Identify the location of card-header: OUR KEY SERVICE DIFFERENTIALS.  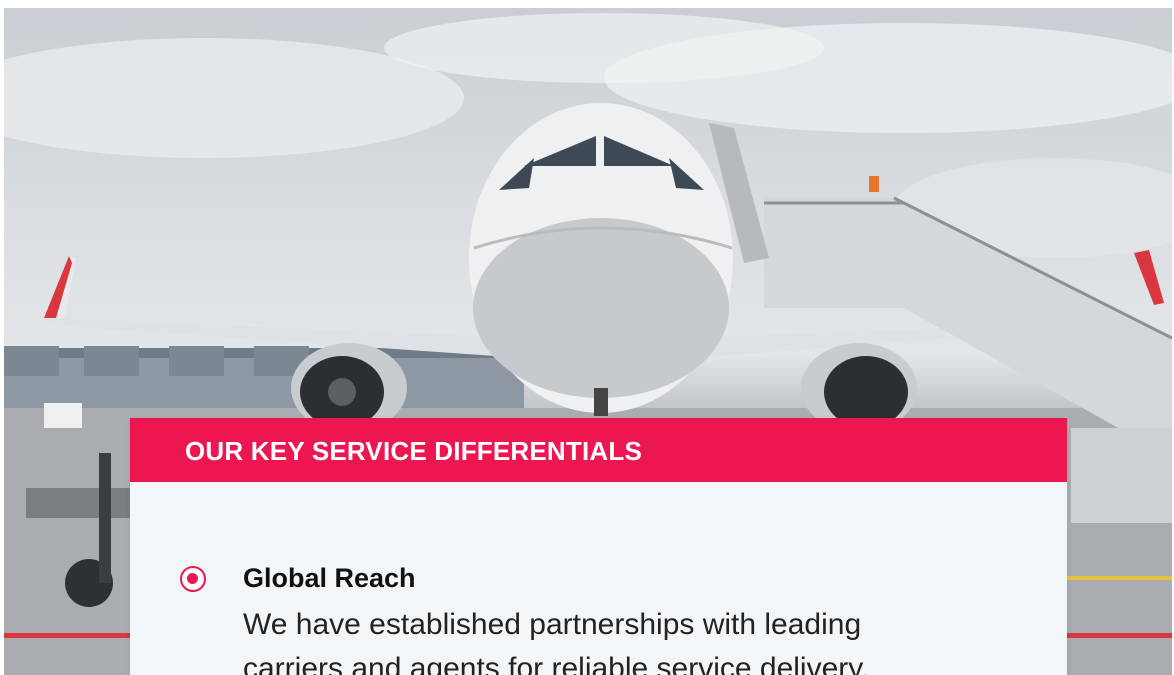
(598, 450).